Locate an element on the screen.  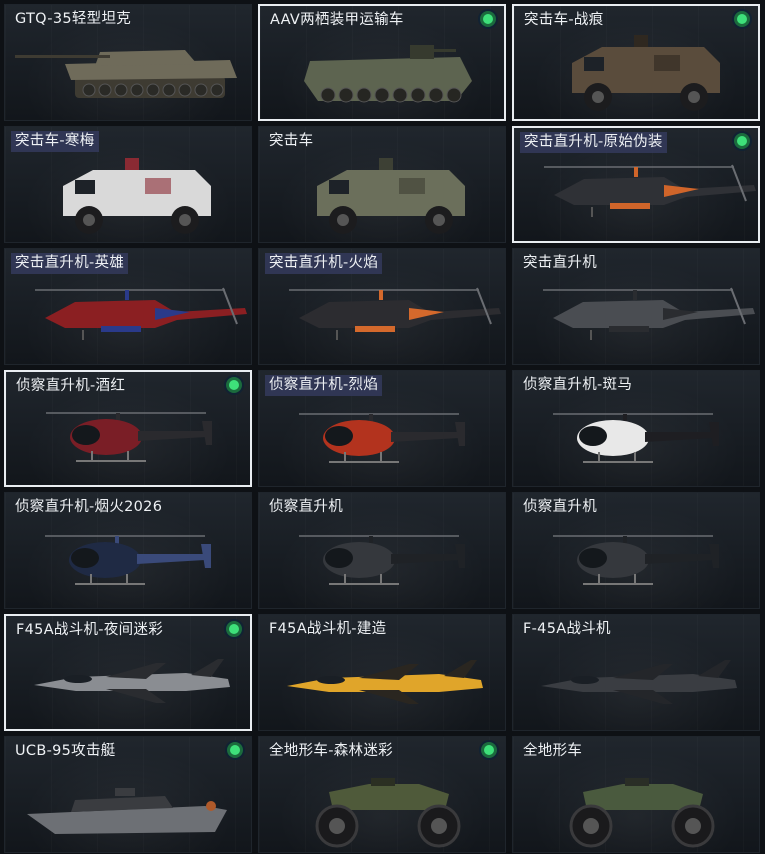
vehicle-card: 侦察直升机-烟火2026 is located at coordinates (128, 550).